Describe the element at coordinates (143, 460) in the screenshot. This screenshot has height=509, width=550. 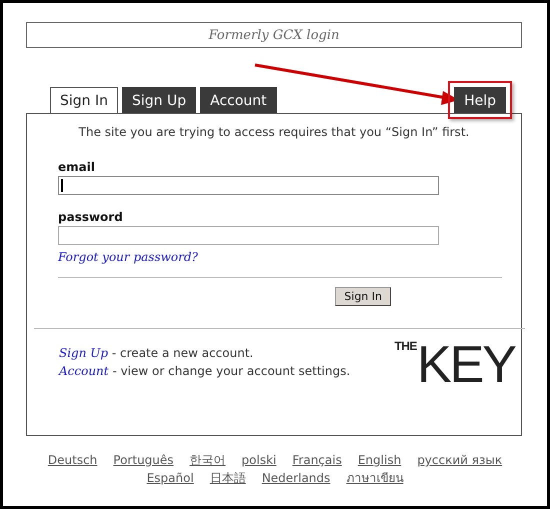
I see `language-link: Português` at that location.